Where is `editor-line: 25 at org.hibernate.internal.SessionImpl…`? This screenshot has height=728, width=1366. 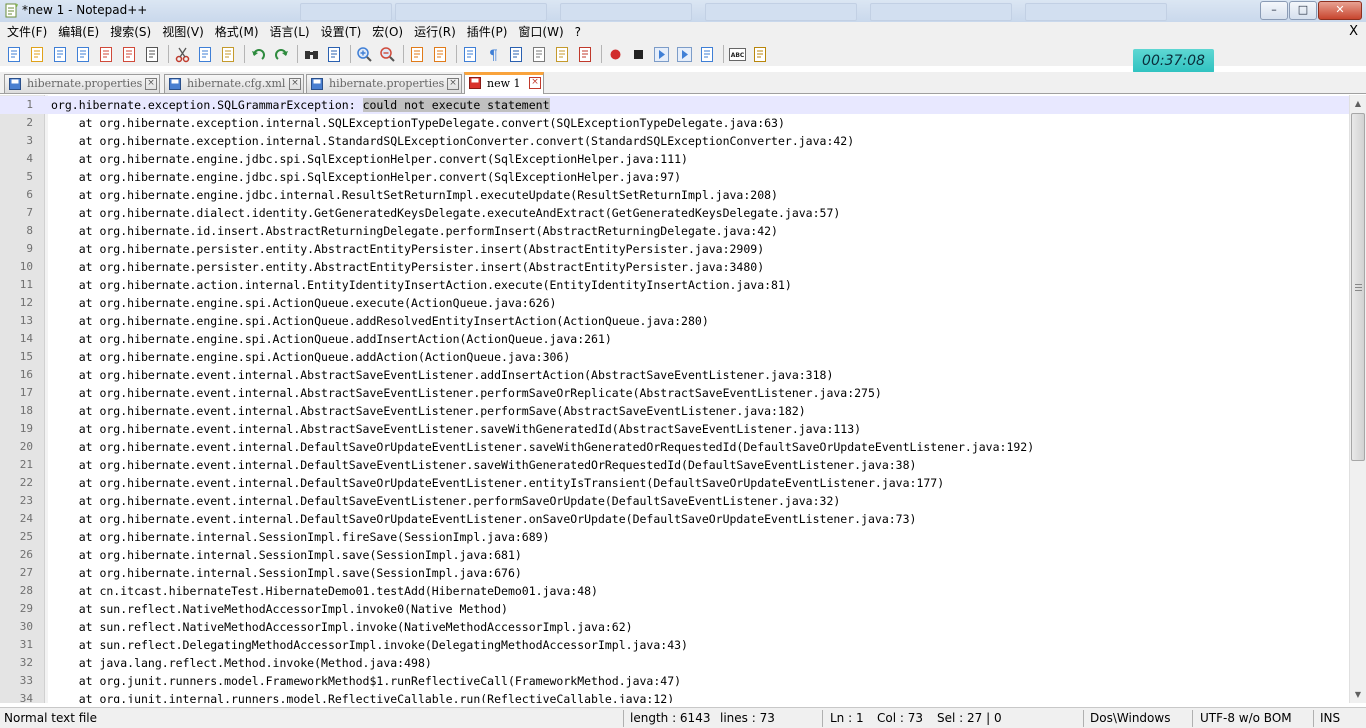
editor-line: 25 at org.hibernate.internal.SessionImpl… is located at coordinates (674, 537).